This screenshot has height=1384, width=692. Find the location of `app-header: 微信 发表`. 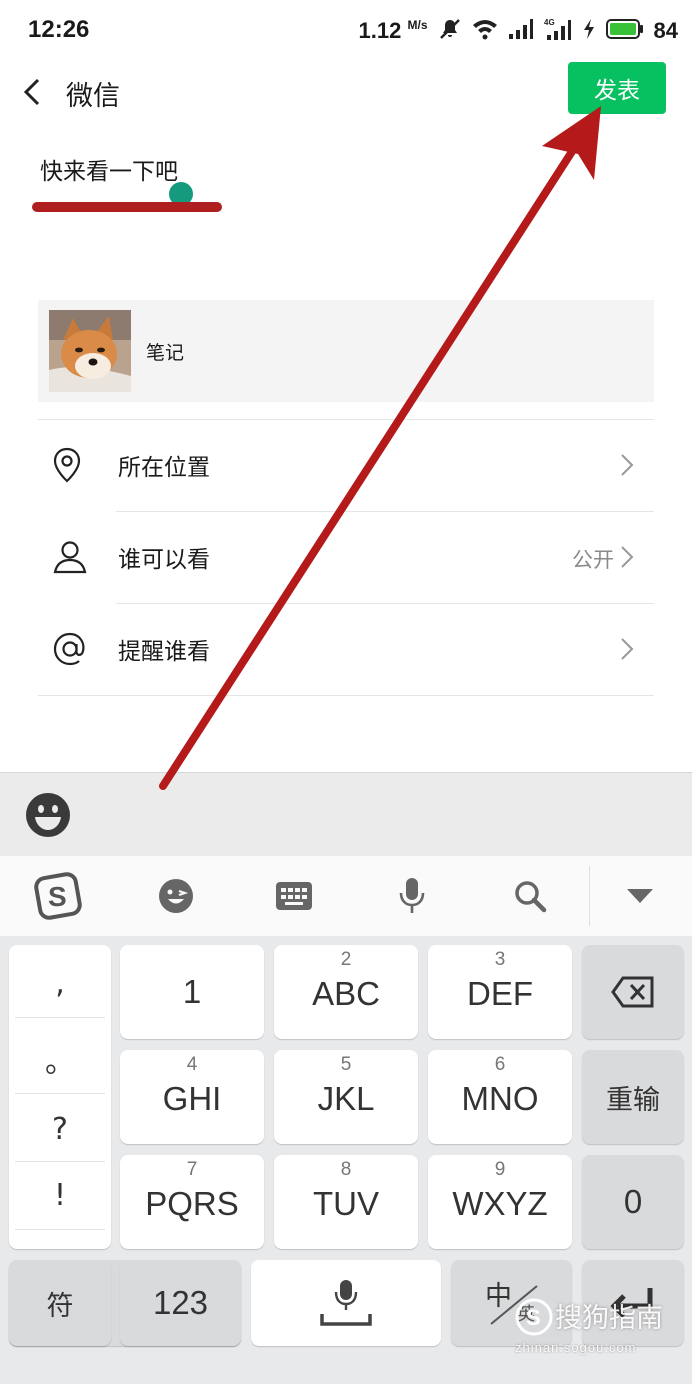

app-header: 微信 发表 is located at coordinates (346, 92).